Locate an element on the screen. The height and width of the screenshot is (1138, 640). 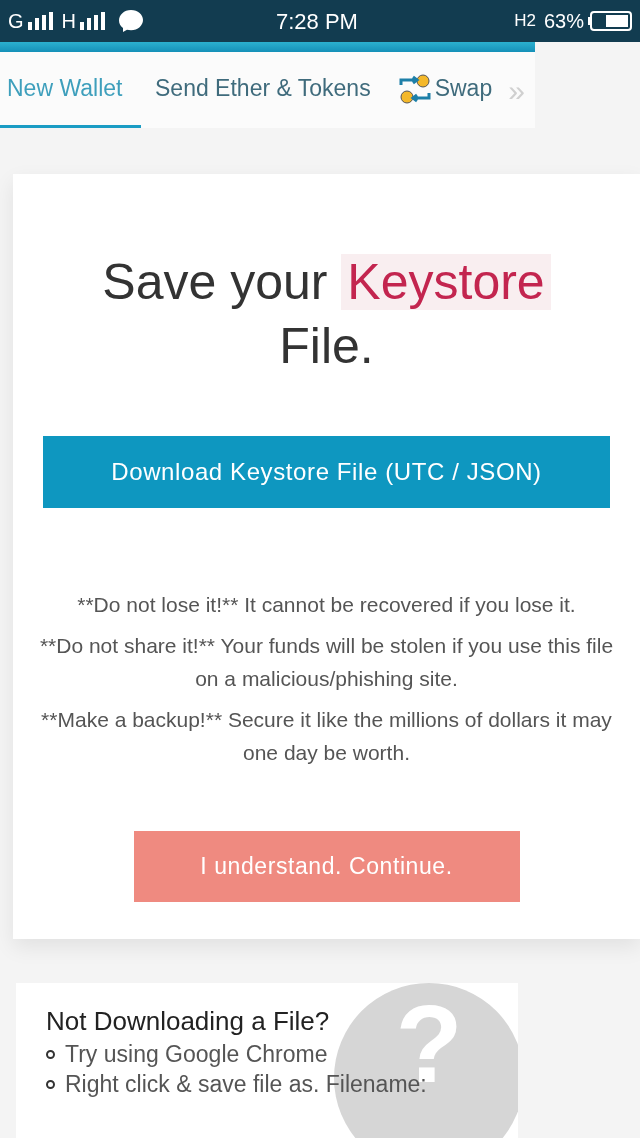
warning-text: **Do not share it!** Your funds will be stolen if you use this file on a malicious/phishing site. is located at coordinates (326, 662).